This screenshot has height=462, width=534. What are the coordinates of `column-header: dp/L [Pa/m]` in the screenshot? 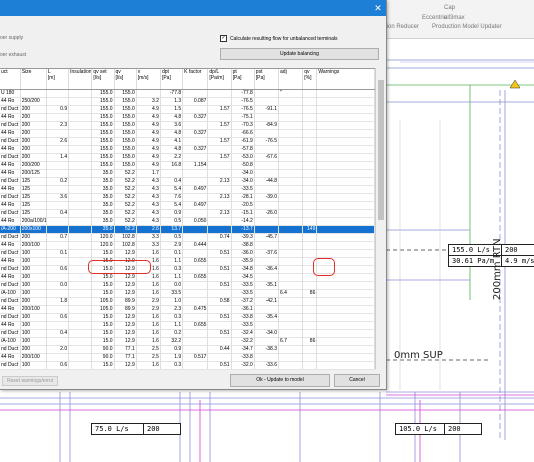 It's located at (219, 79).